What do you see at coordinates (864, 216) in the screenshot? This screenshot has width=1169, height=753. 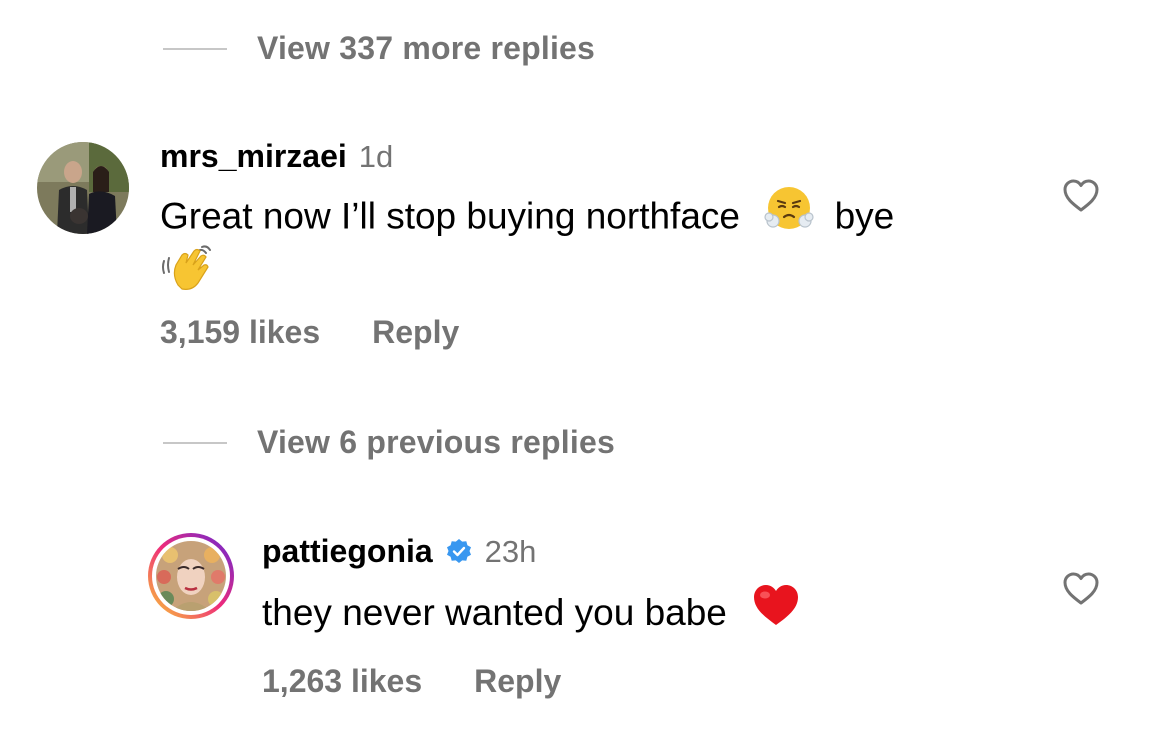 I see `comment-text-part2: bye` at bounding box center [864, 216].